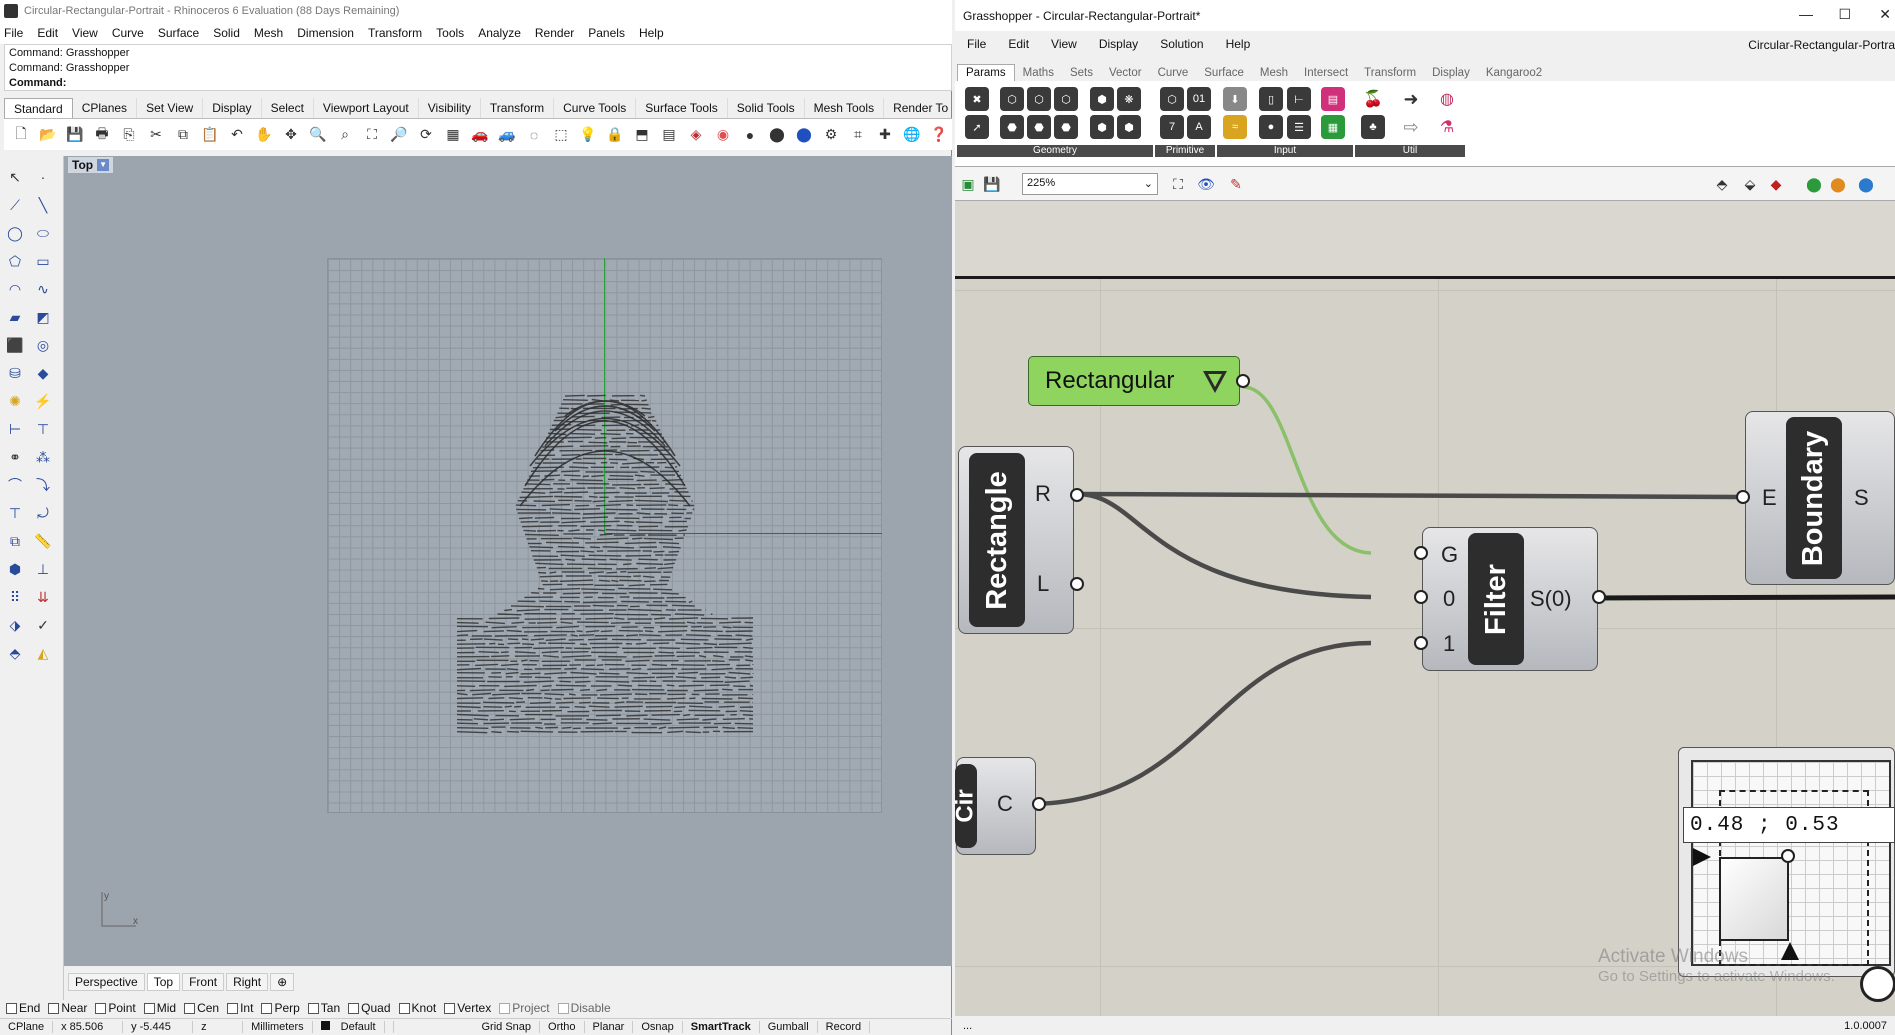 This screenshot has width=1895, height=1035. I want to click on rectangle-output-r: R, so click(1043, 494).